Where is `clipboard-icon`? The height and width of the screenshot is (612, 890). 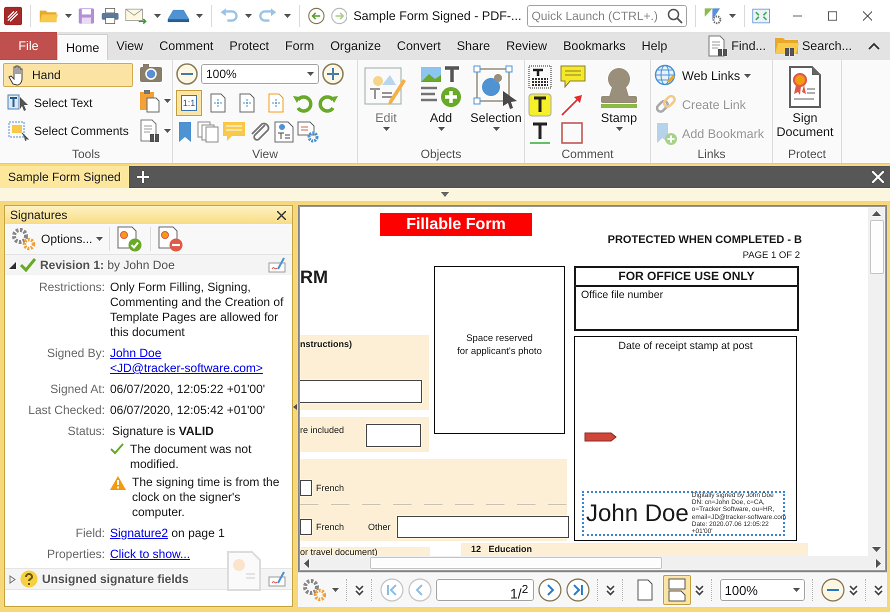 clipboard-icon is located at coordinates (149, 101).